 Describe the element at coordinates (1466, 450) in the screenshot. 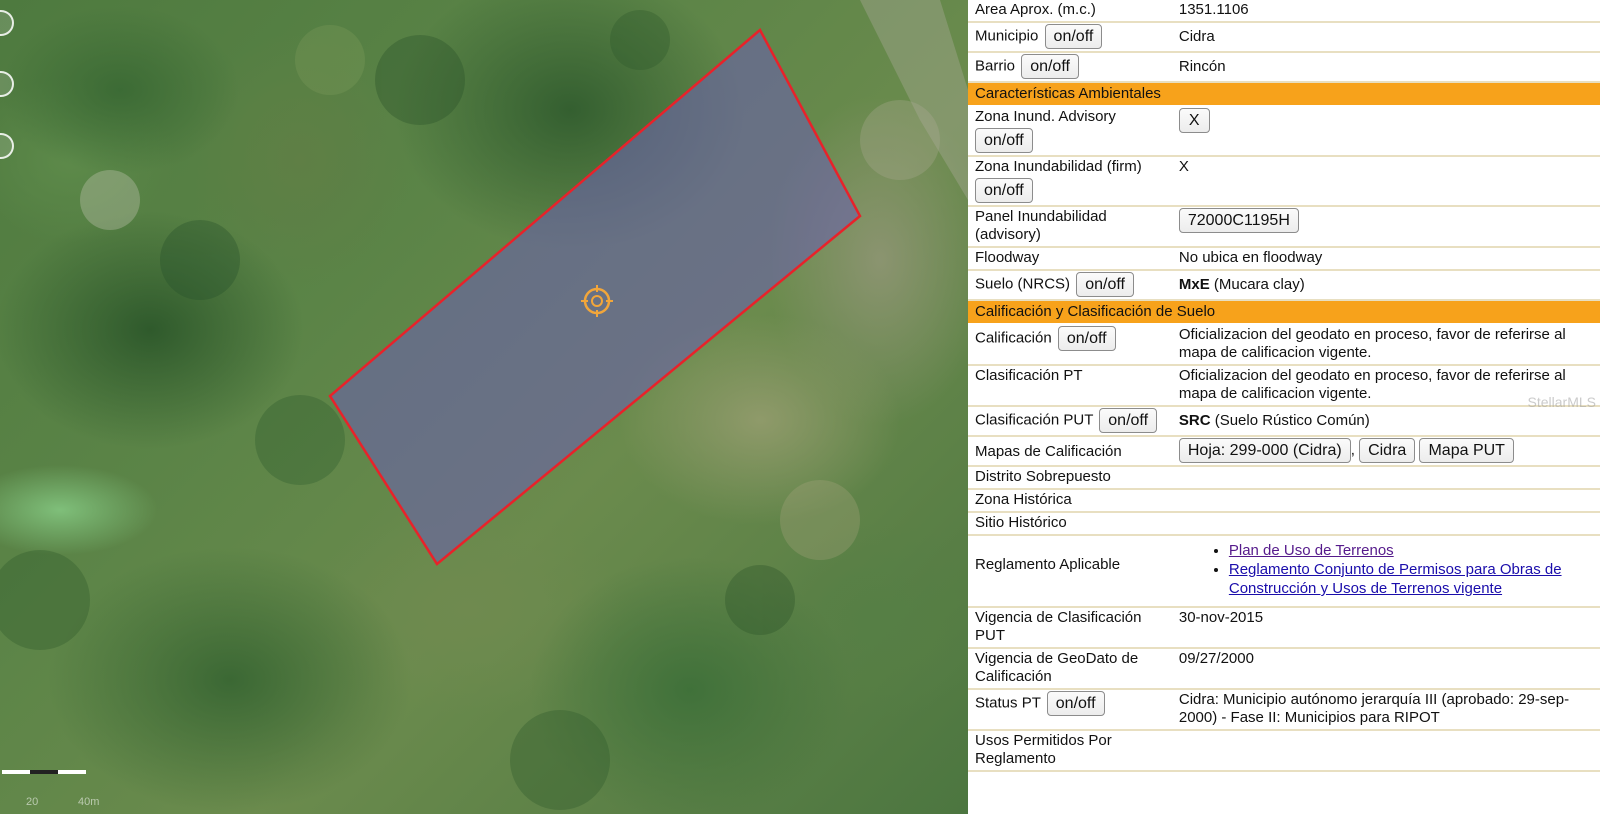

I see `mapa-put-button: Mapa PUT` at that location.